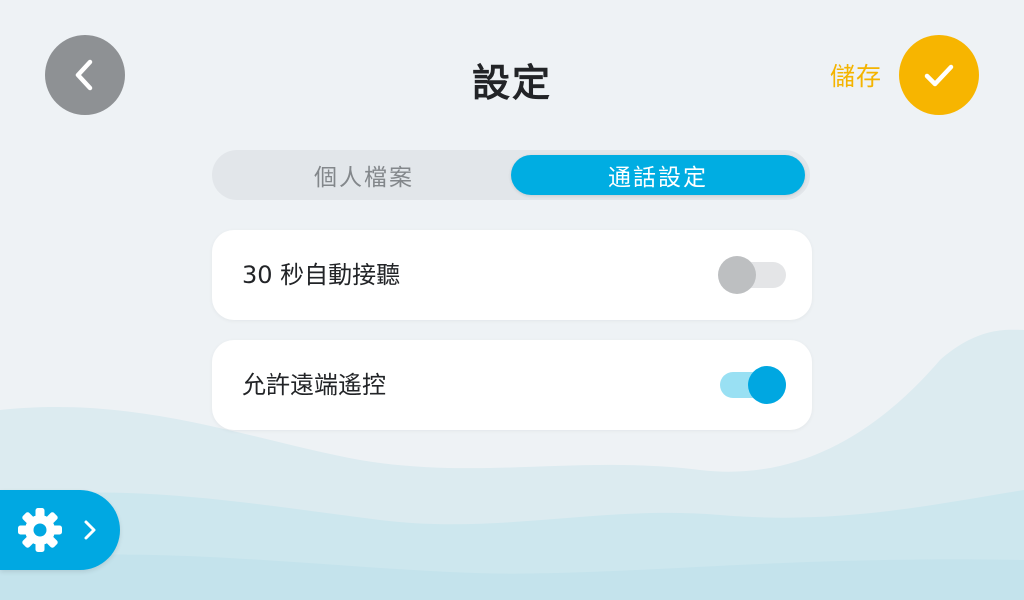 This screenshot has height=600, width=1024. I want to click on setting-row-auto-answer: 30 秒自動接聽, so click(512, 275).